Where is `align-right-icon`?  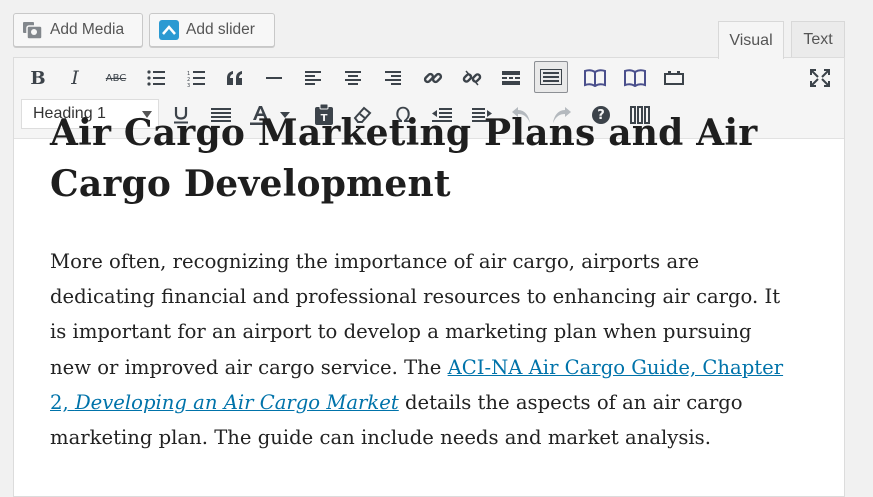
align-right-icon is located at coordinates (393, 78).